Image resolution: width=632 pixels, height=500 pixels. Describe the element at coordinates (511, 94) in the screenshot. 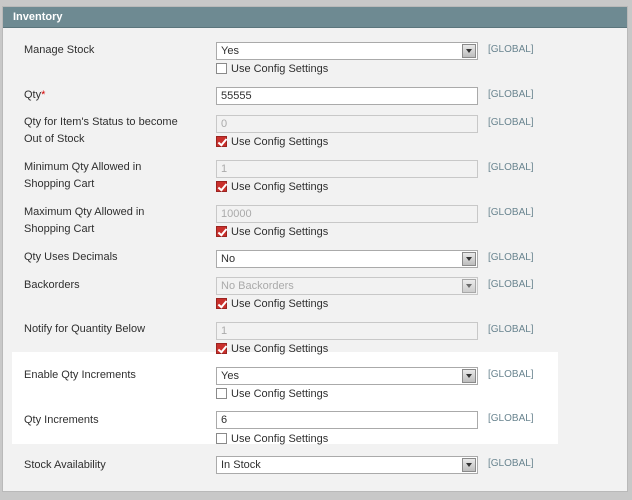

I see `qty-scope: [GLOBAL]` at that location.